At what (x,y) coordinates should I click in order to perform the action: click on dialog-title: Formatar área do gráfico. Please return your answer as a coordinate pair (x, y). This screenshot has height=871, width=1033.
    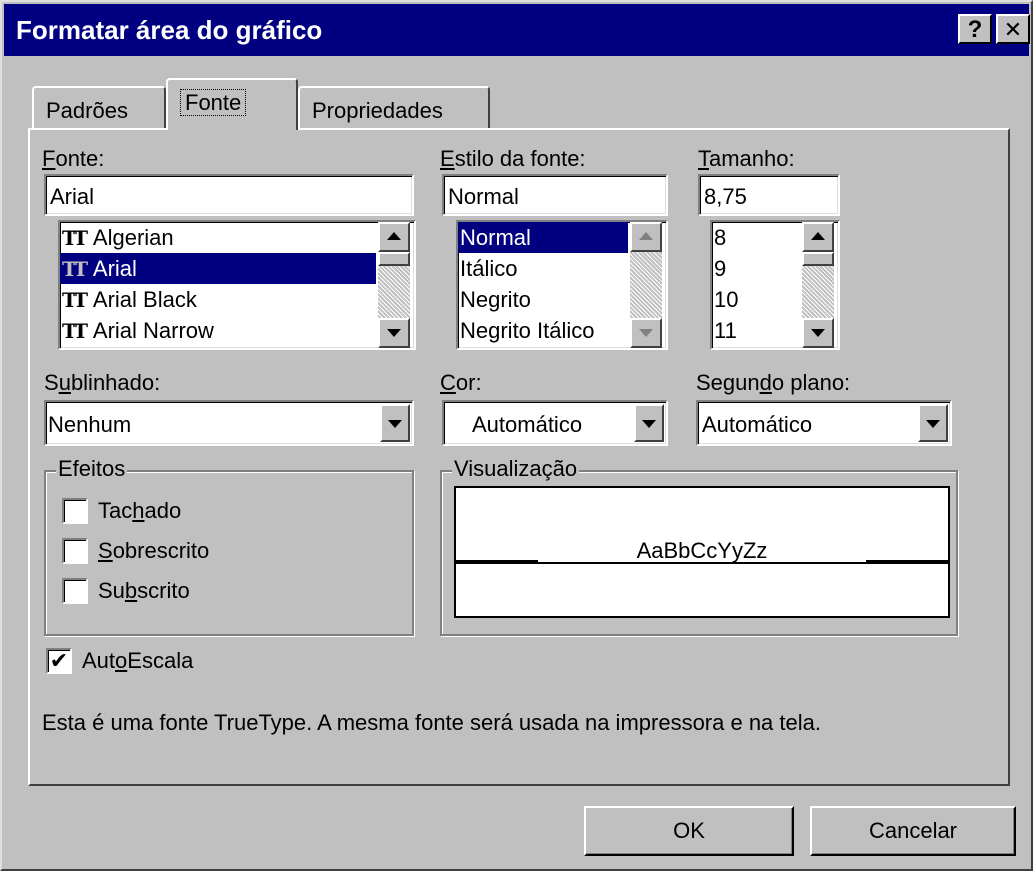
    Looking at the image, I should click on (169, 30).